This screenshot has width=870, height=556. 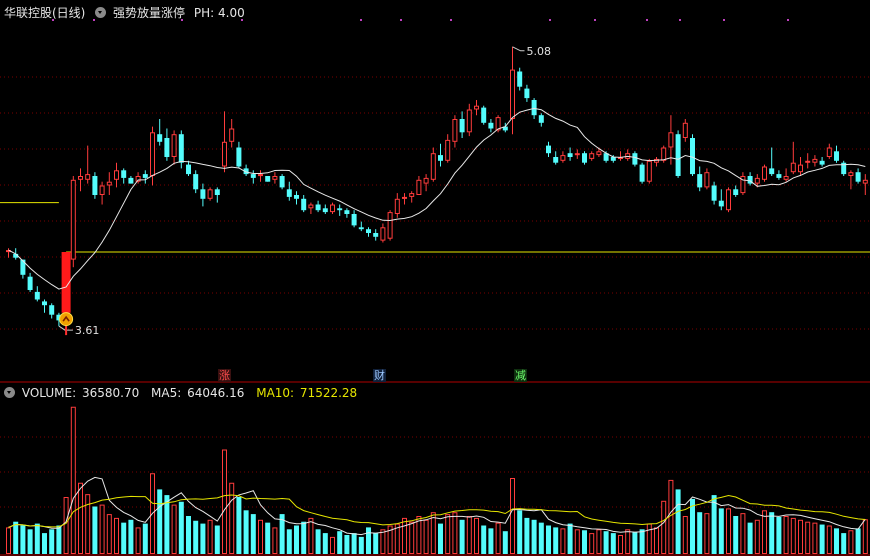 I want to click on signal-badge-icon, so click(x=66, y=319).